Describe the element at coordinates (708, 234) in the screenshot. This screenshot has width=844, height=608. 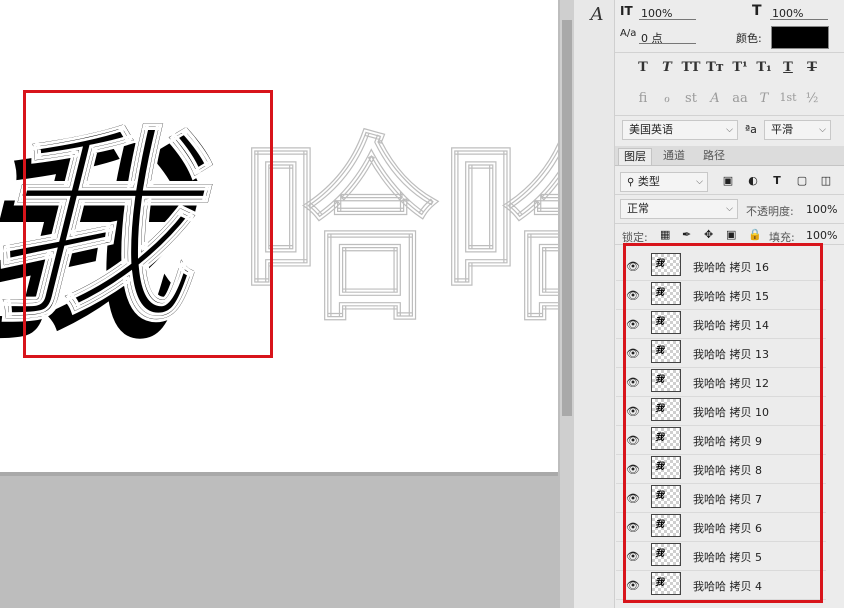
I see `lock-position-move-icon: ✥` at that location.